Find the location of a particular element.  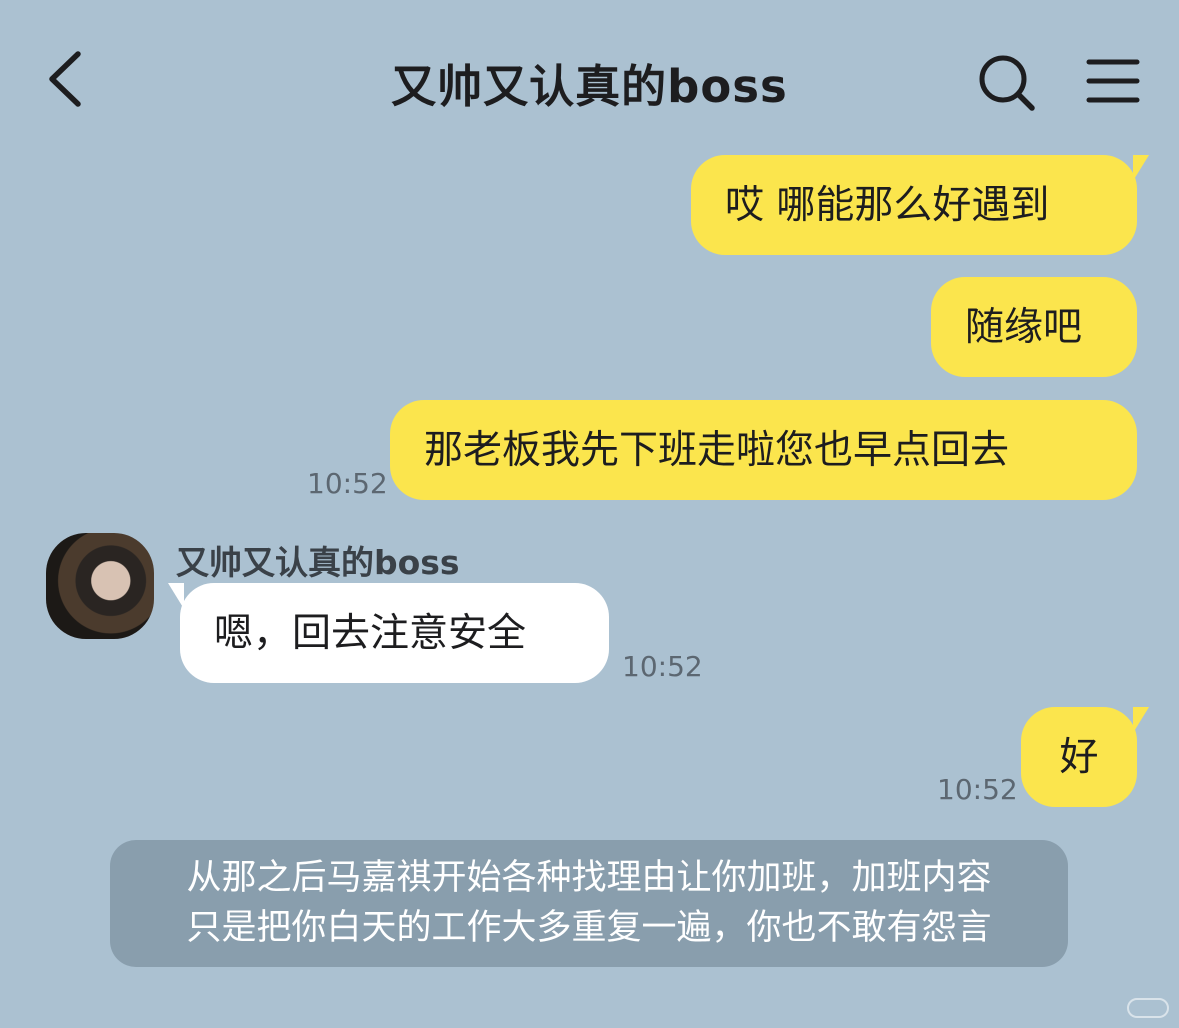

narration-line: 只是把你白天的工作大多重复一遍，你也不敢有怨言 is located at coordinates (589, 928).